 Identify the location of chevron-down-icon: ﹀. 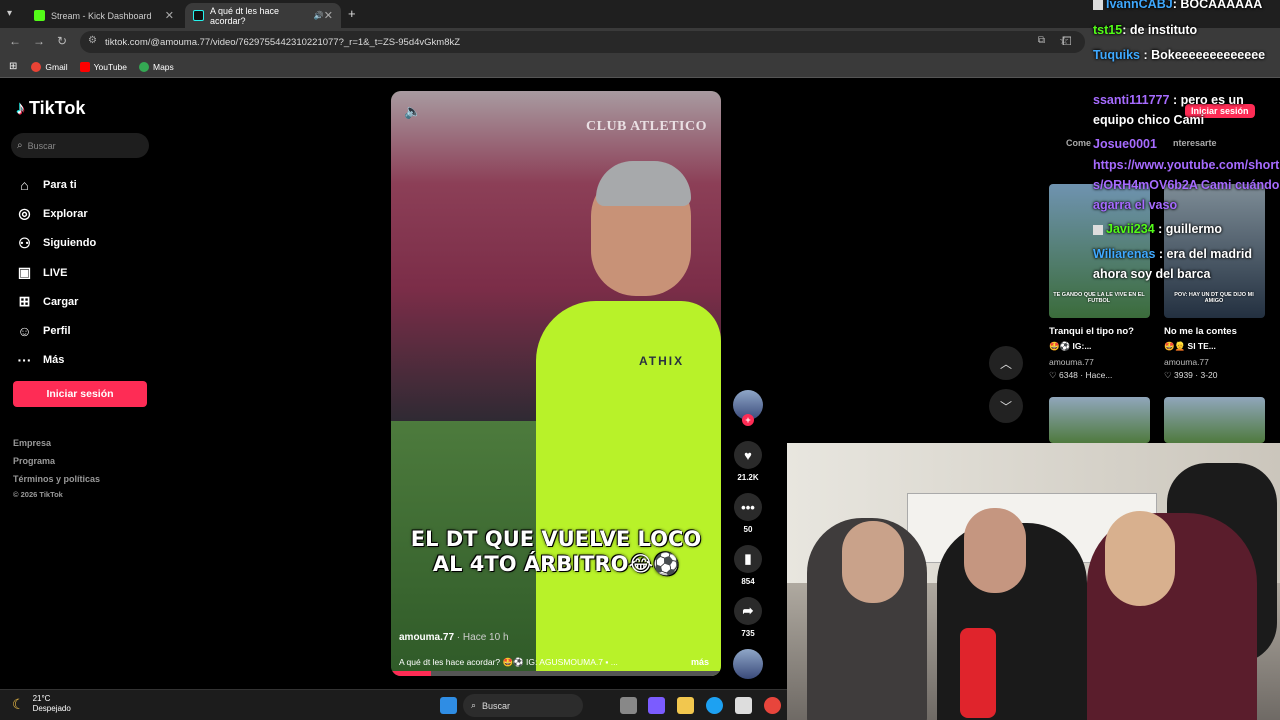
(1005, 406).